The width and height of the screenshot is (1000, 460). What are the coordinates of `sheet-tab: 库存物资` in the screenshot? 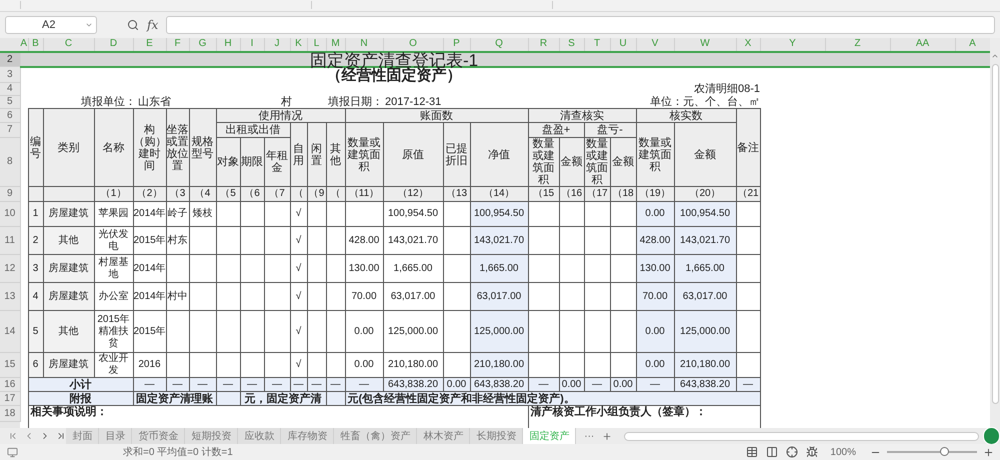 It's located at (307, 436).